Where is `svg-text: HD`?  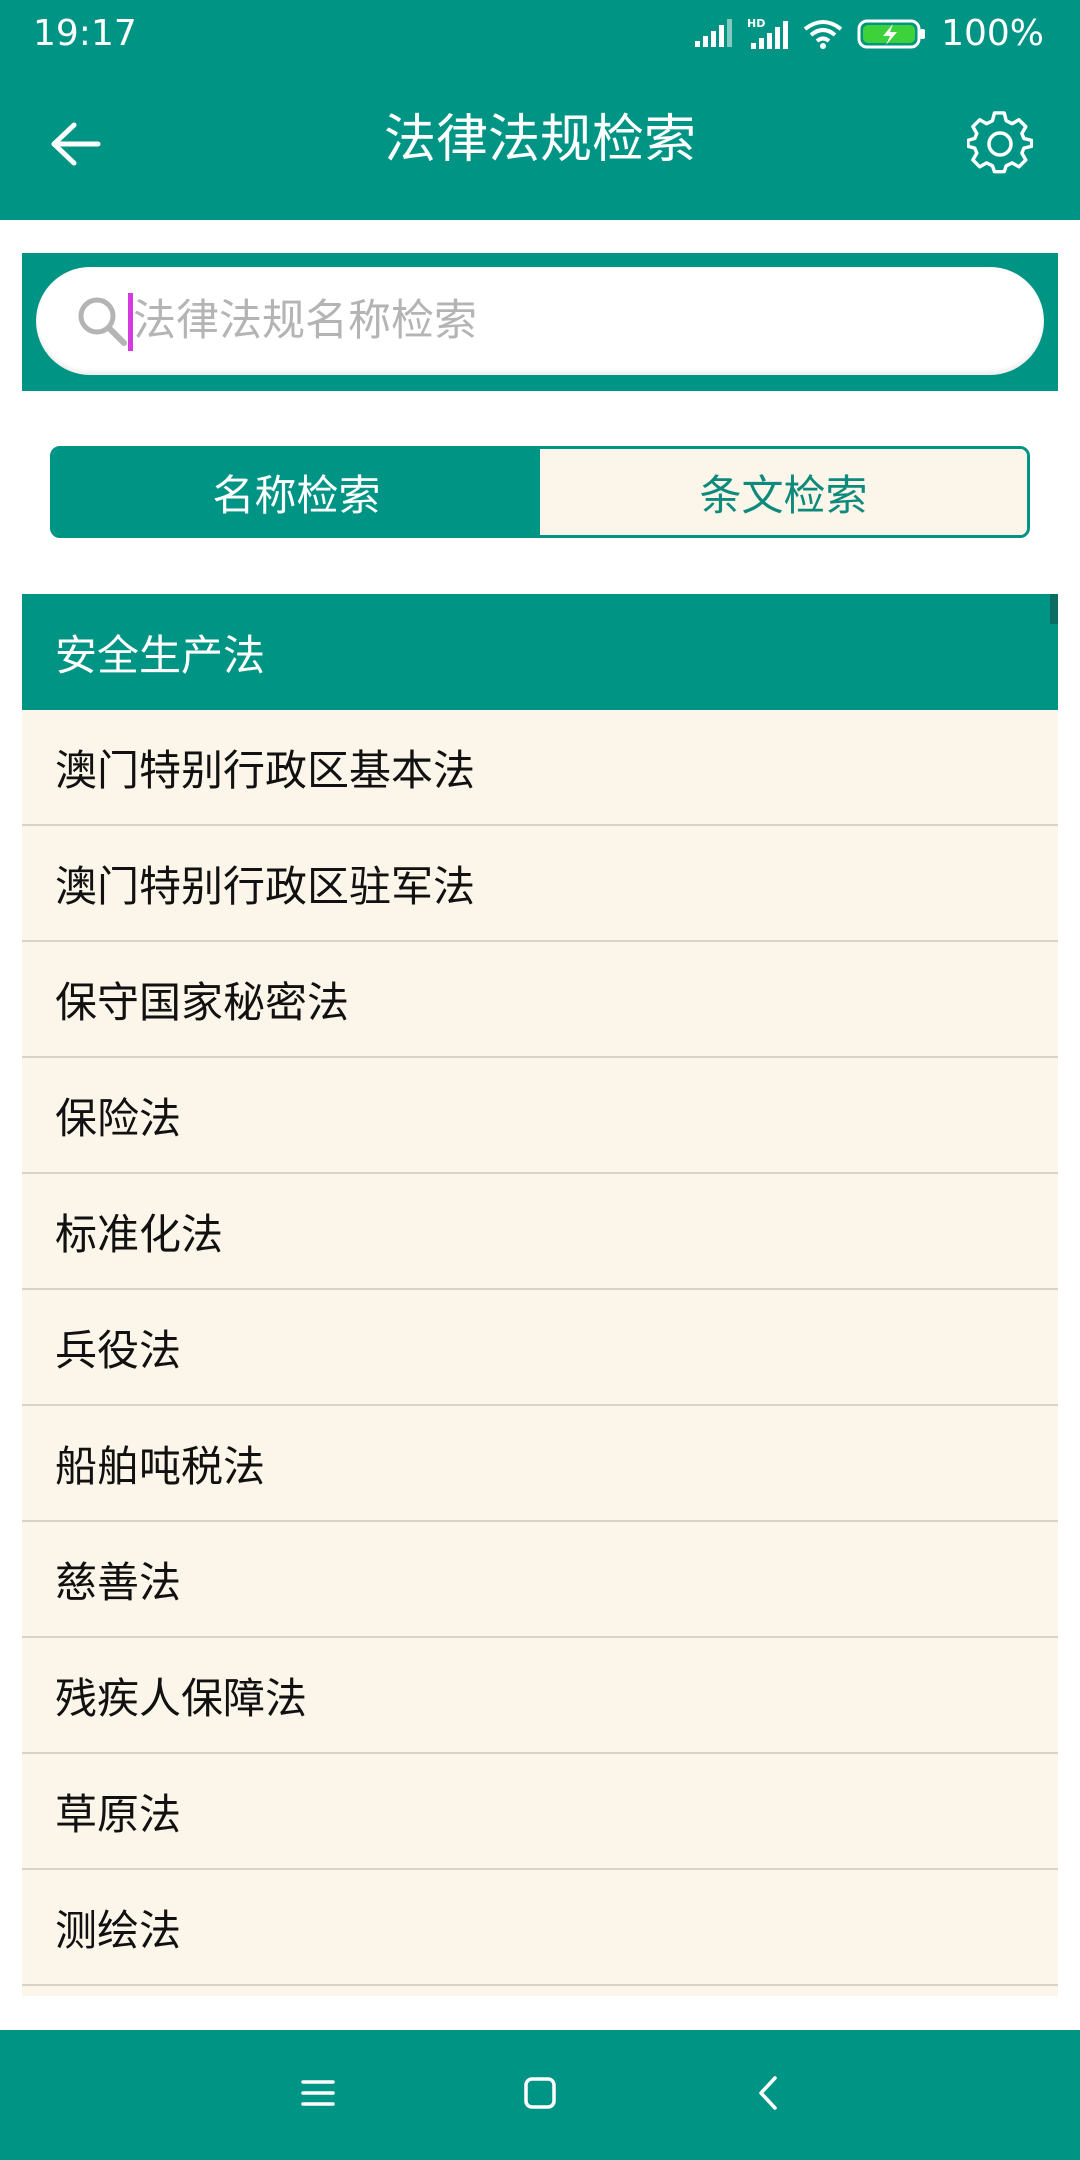 svg-text: HD is located at coordinates (756, 23).